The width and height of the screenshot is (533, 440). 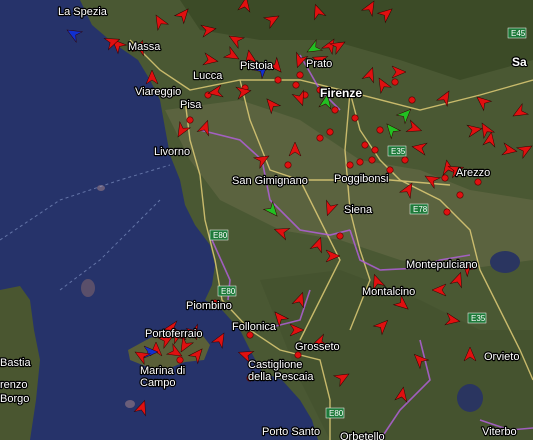 What do you see at coordinates (173, 334) in the screenshot?
I see `label-portoferraio: Portoferraio` at bounding box center [173, 334].